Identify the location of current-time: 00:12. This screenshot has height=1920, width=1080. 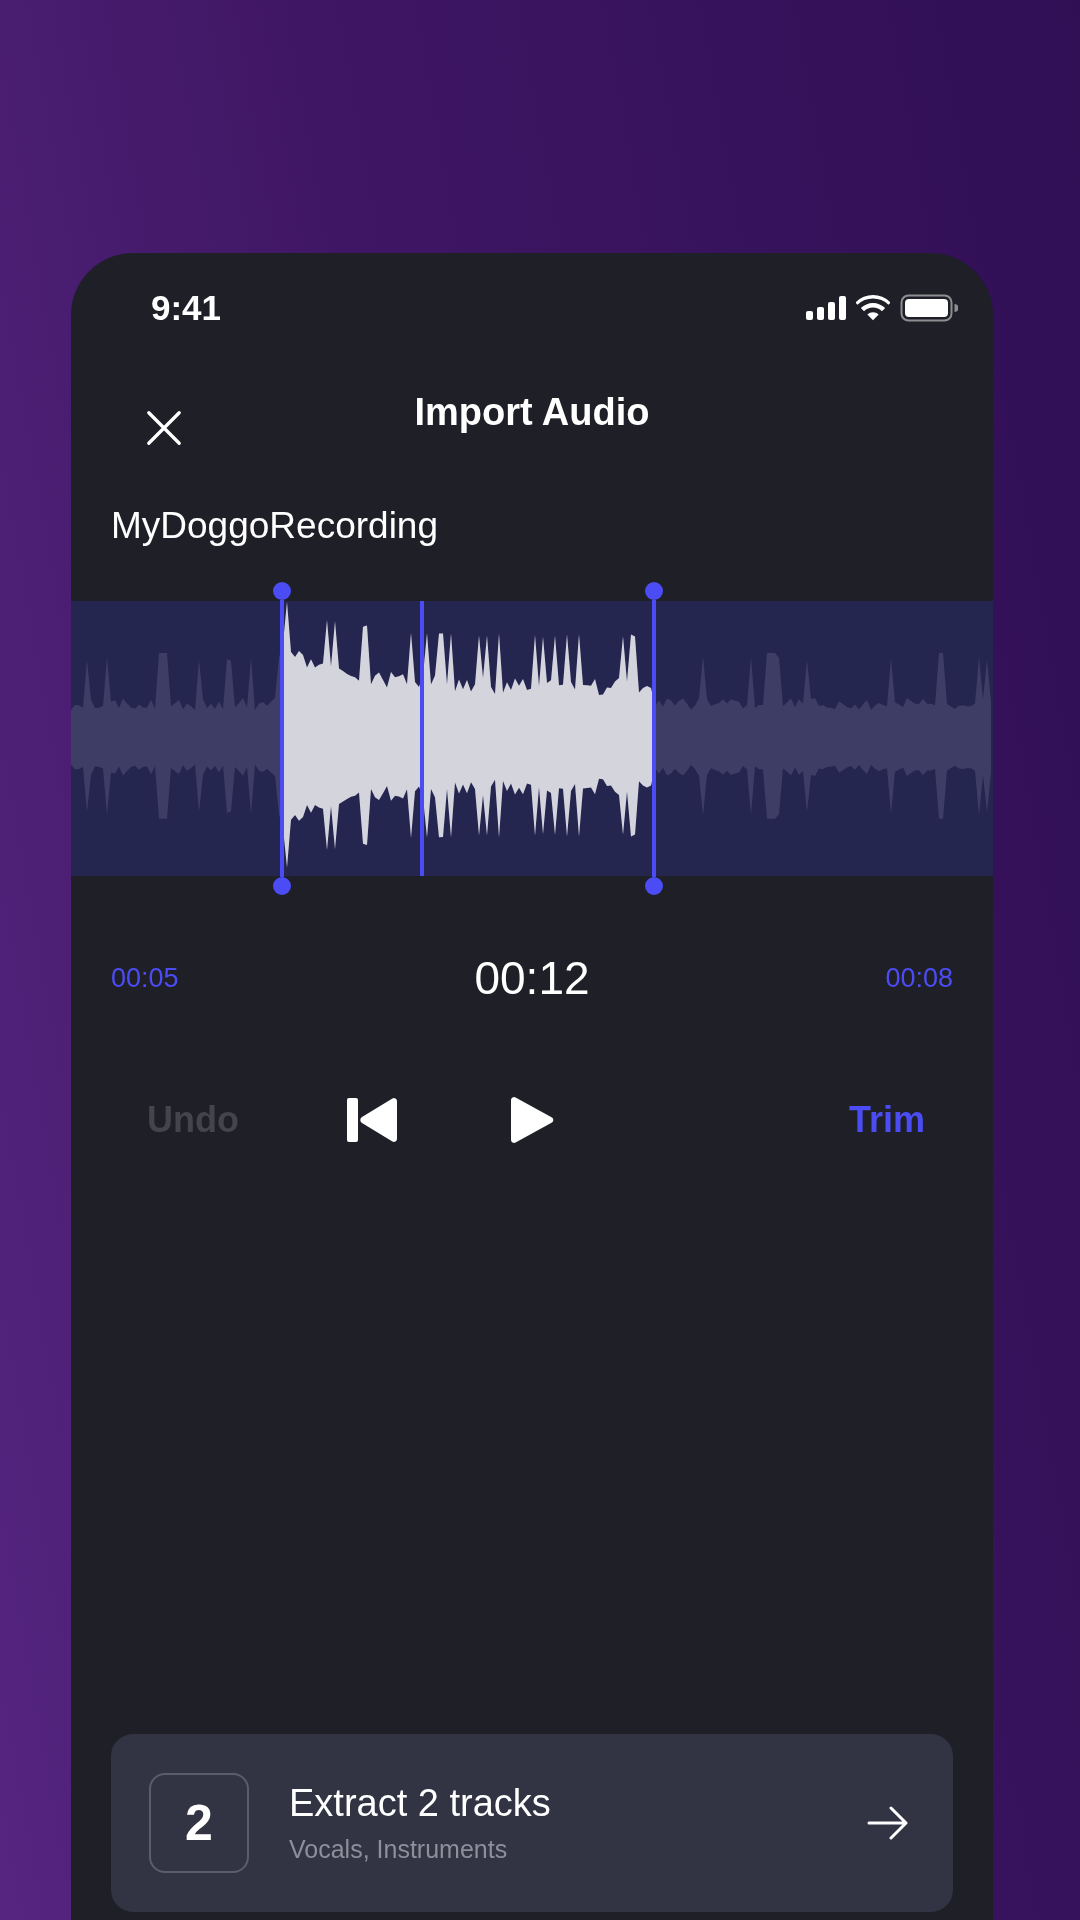
(532, 978).